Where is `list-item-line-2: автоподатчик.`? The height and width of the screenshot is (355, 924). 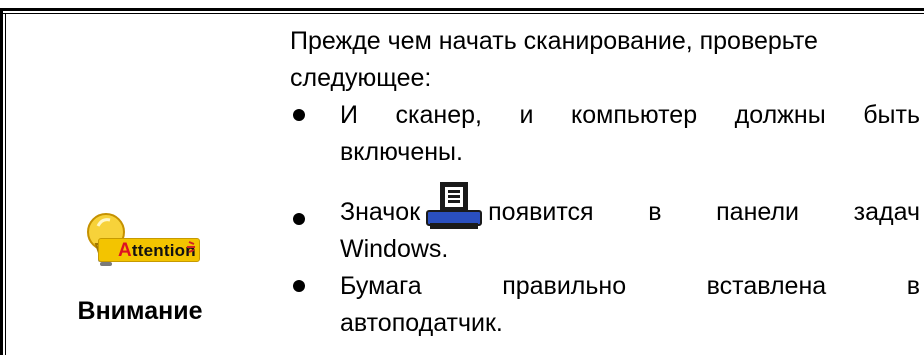 list-item-line-2: автоподатчик. is located at coordinates (421, 323).